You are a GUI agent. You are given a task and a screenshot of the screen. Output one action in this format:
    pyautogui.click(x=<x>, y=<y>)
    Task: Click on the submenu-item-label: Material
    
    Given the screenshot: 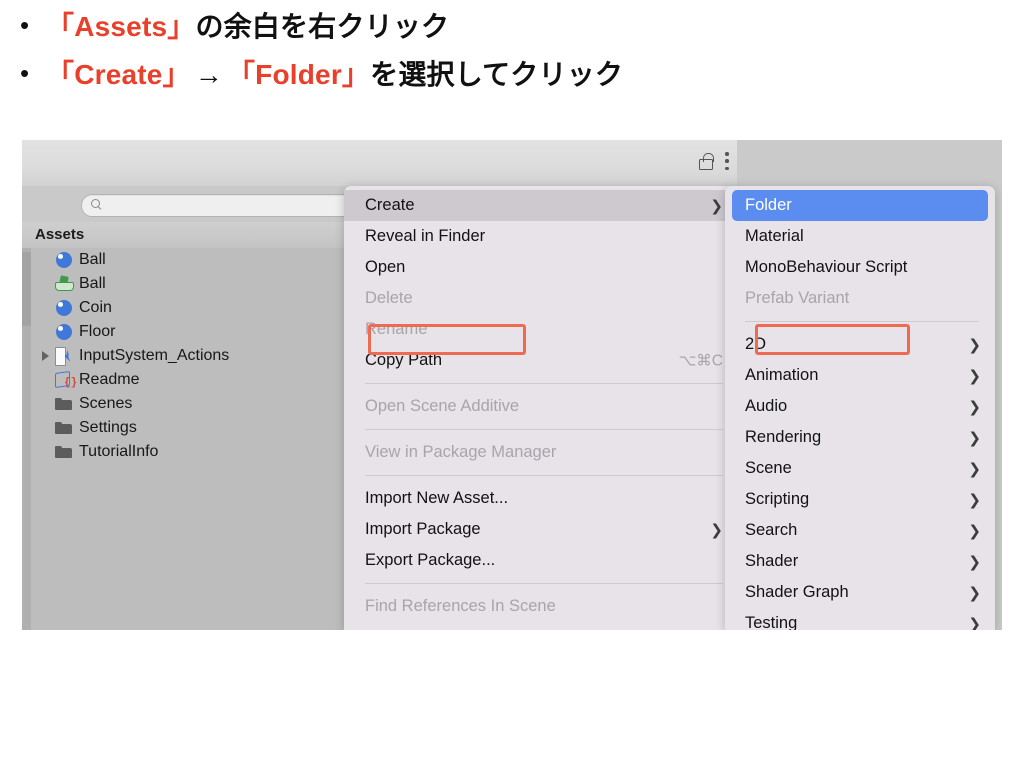 What is the action you would take?
    pyautogui.click(x=774, y=236)
    